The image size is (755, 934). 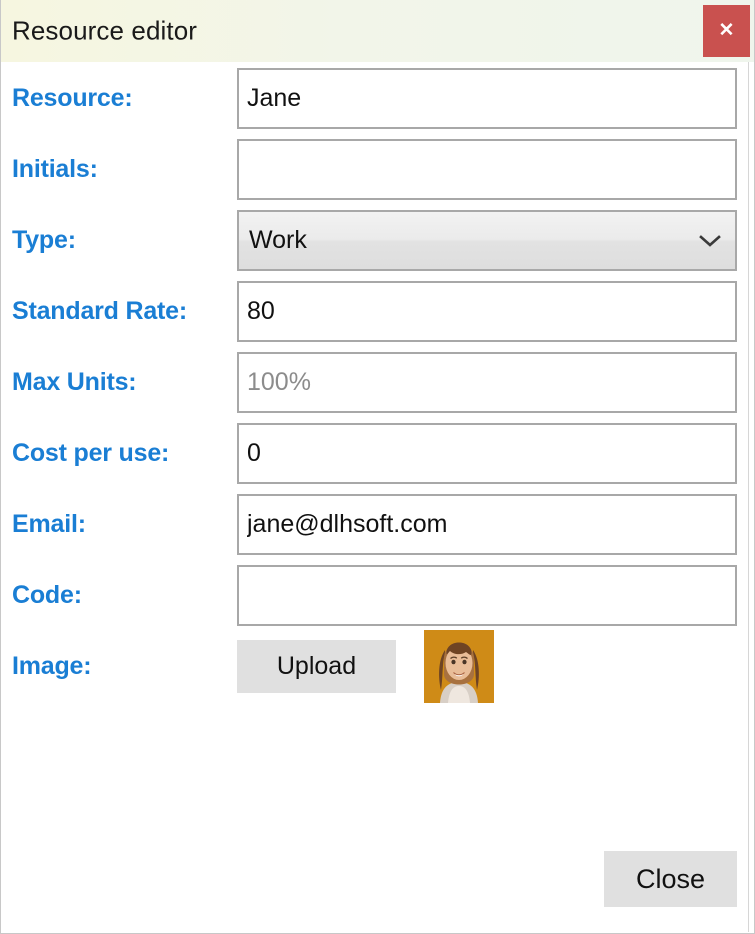 I want to click on label-image: Image:, so click(x=52, y=666).